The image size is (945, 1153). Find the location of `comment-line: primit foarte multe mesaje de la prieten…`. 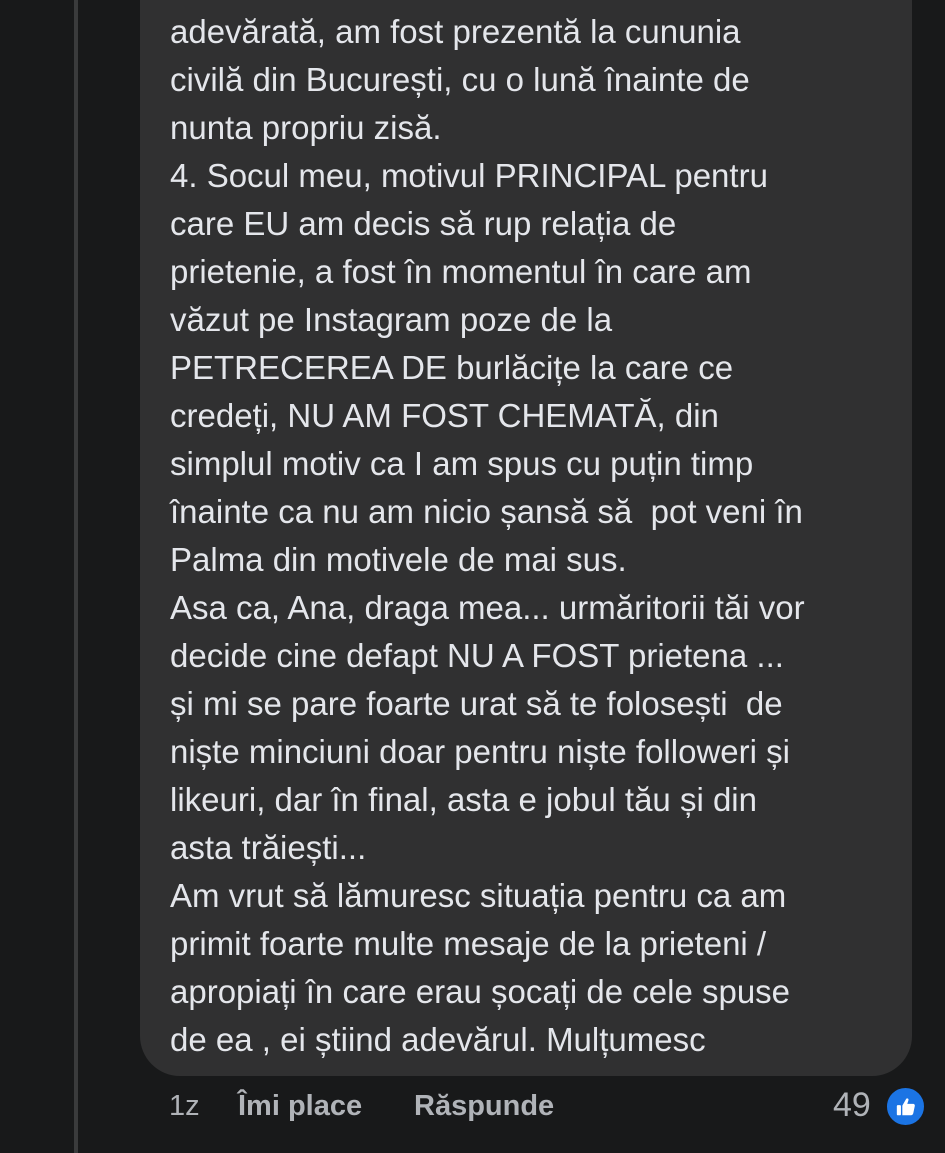

comment-line: primit foarte multe mesaje de la prieten… is located at coordinates (468, 943).